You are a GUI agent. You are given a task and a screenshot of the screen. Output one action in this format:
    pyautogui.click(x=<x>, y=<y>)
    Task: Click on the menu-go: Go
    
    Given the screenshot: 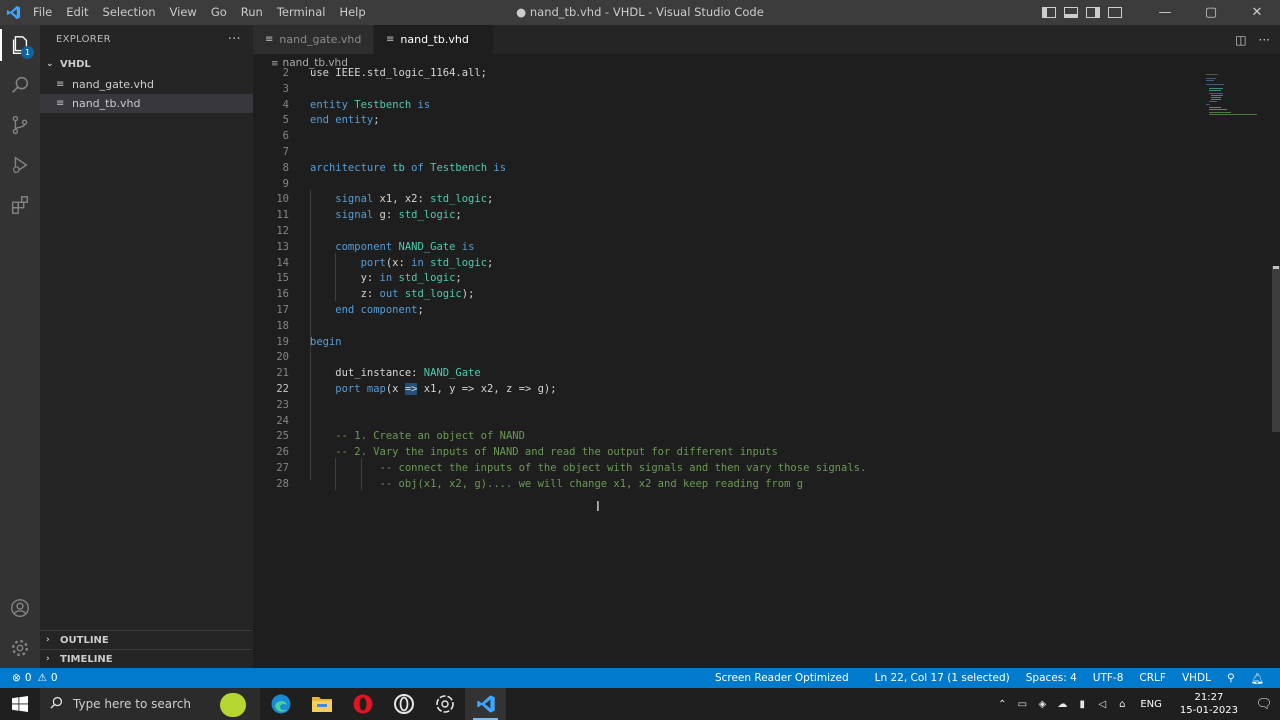 What is the action you would take?
    pyautogui.click(x=219, y=12)
    